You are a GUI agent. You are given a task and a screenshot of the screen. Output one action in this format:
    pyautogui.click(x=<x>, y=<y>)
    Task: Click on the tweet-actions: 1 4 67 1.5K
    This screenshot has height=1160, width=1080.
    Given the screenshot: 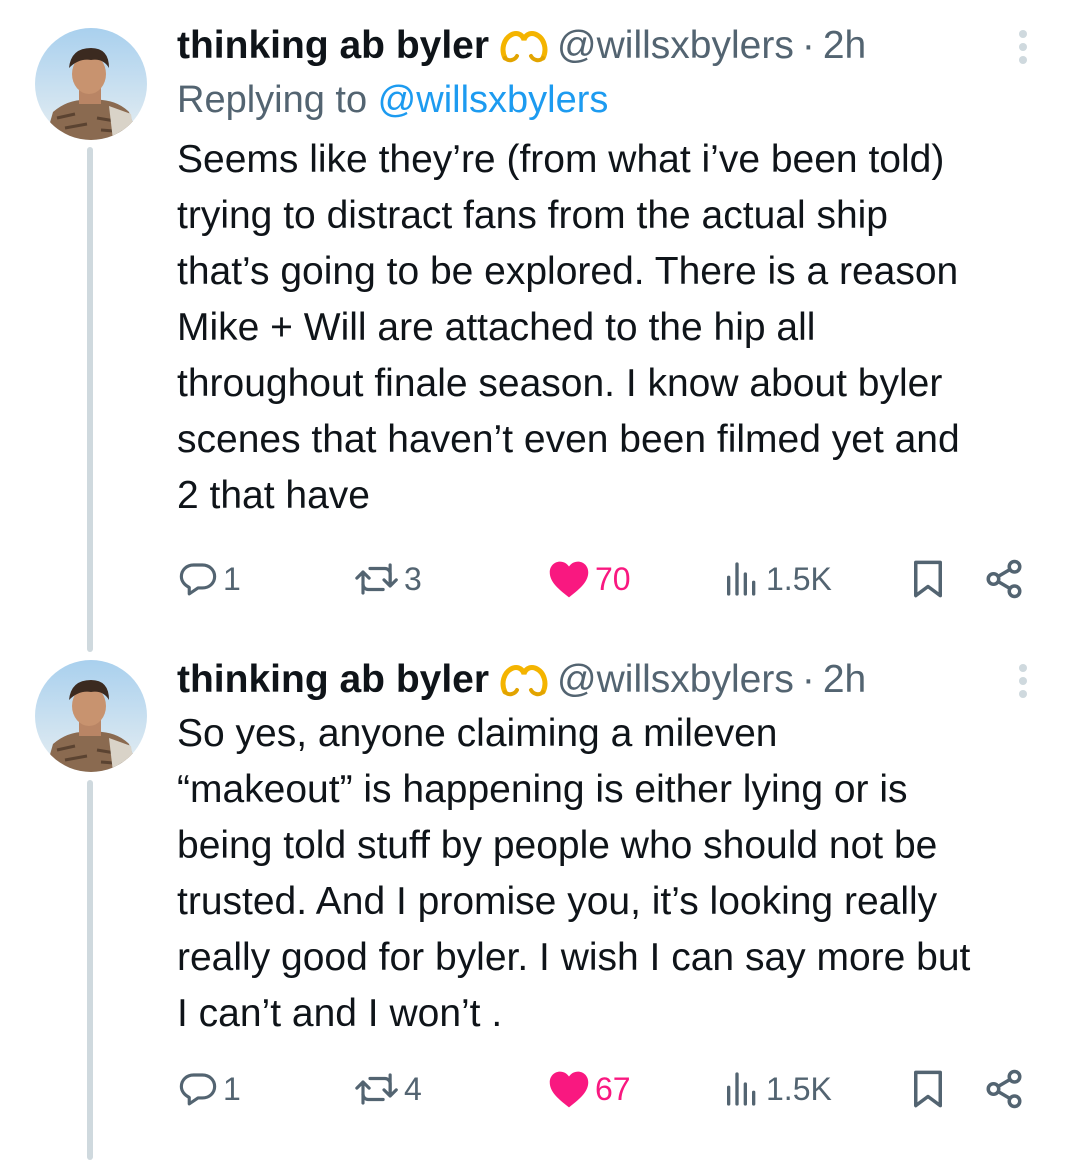 What is the action you would take?
    pyautogui.click(x=617, y=1089)
    